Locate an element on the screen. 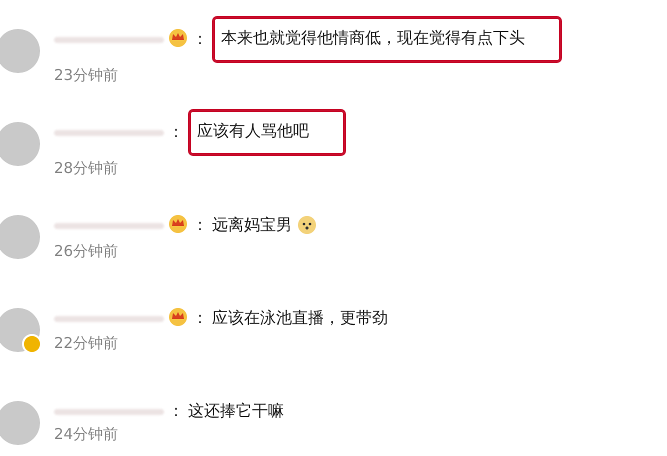 The height and width of the screenshot is (456, 667). comment-text: 应该在泳池直播，更带劲 is located at coordinates (300, 318).